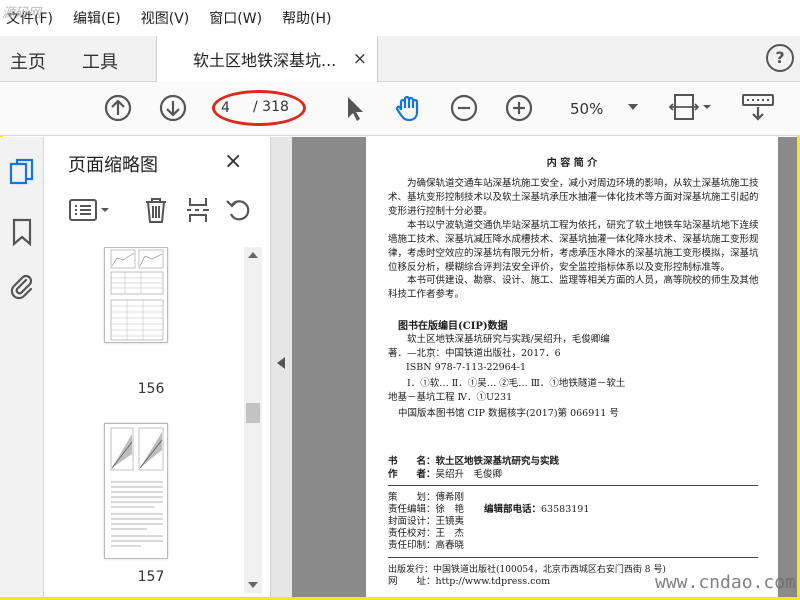 This screenshot has width=800, height=600. I want to click on thumbnail-label-156: 156, so click(151, 389).